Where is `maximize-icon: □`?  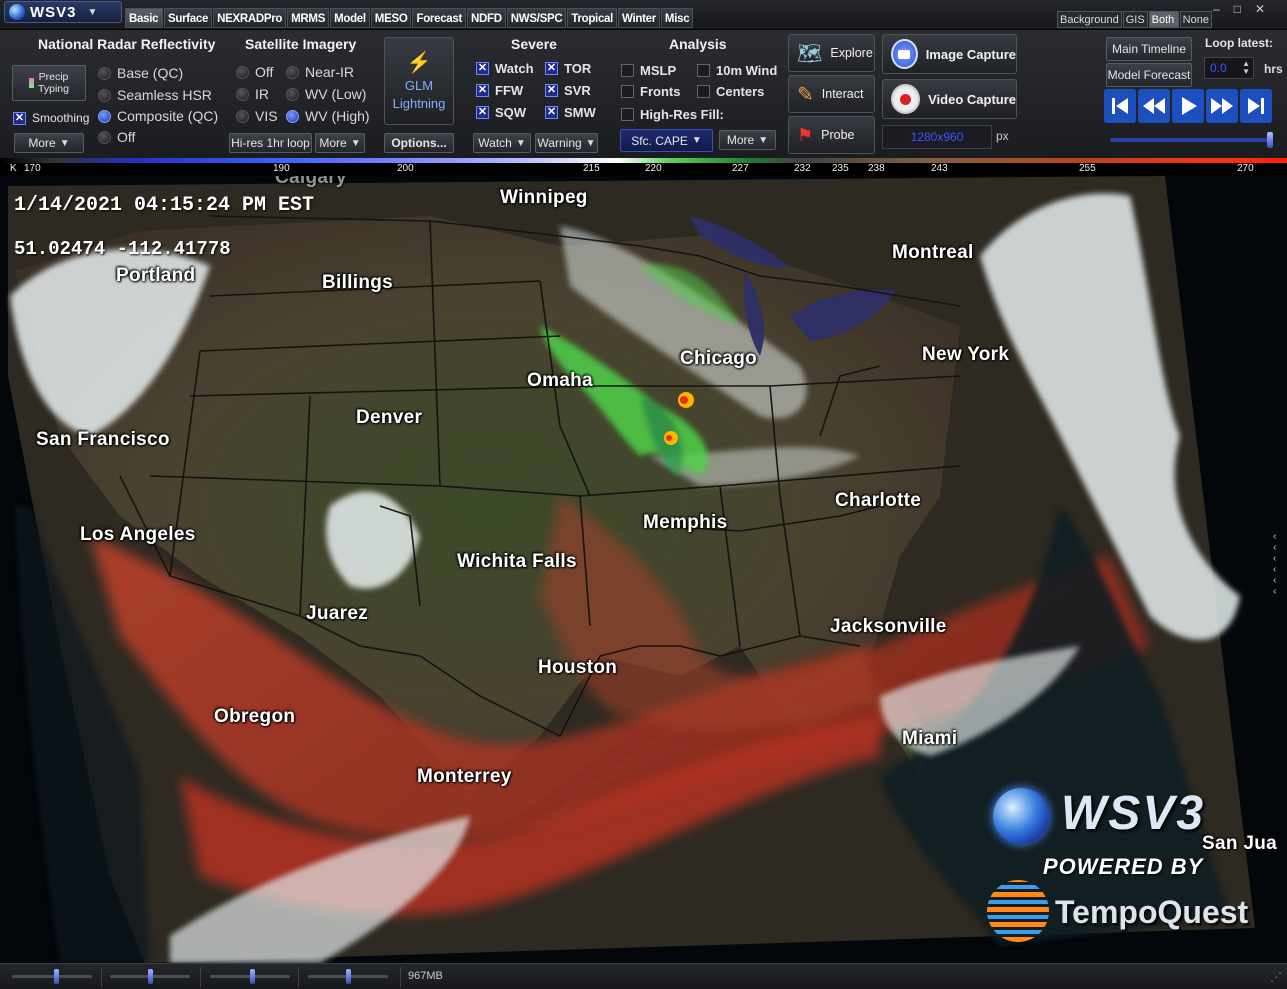
maximize-icon: □ is located at coordinates (1237, 9).